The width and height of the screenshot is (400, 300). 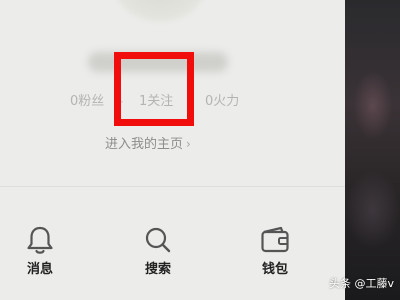 I want to click on search-icon, so click(x=158, y=240).